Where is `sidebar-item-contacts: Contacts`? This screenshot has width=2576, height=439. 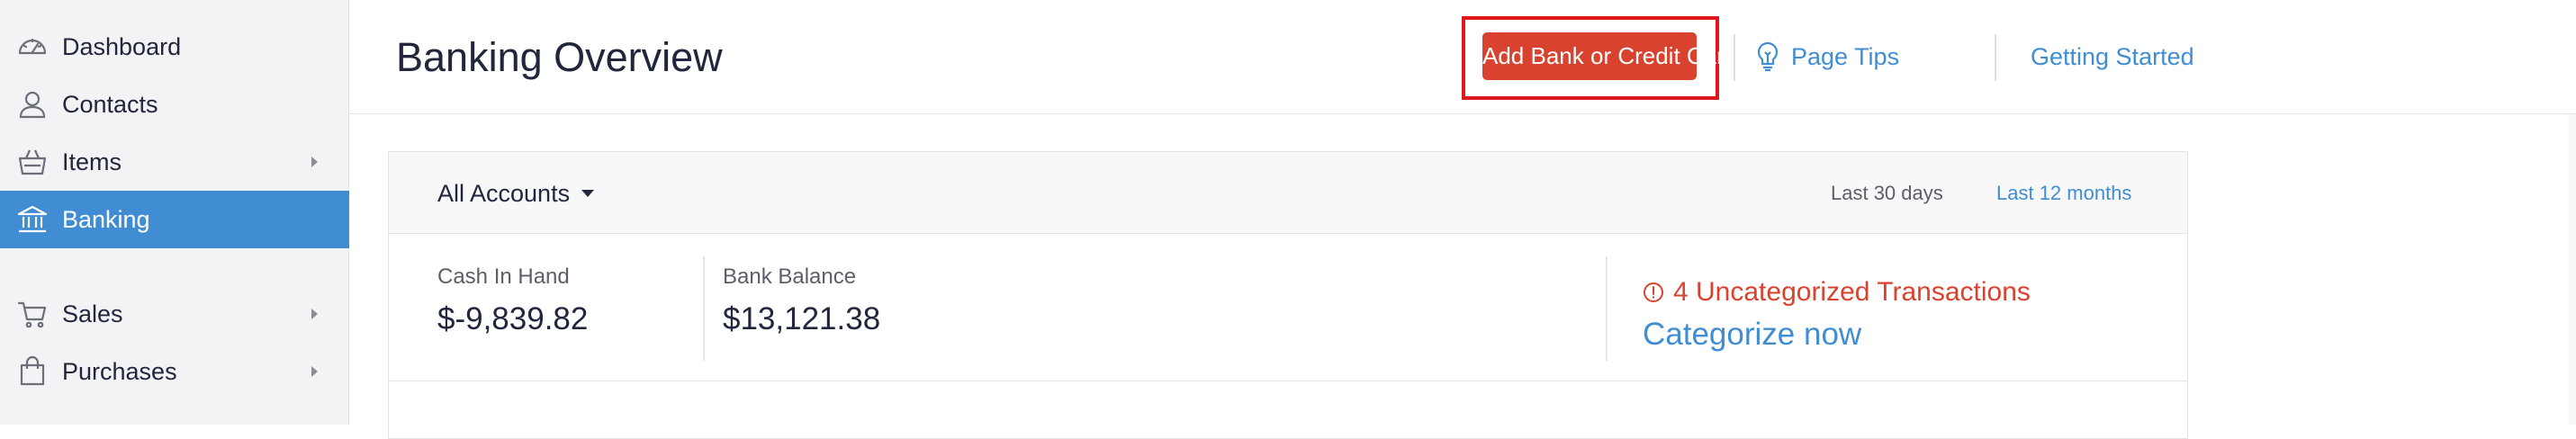
sidebar-item-contacts: Contacts is located at coordinates (174, 105).